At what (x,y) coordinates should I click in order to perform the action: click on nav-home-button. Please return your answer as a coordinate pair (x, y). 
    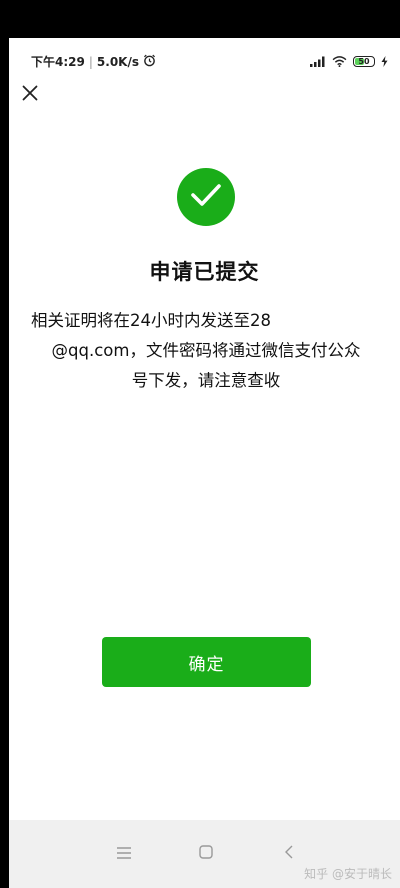
    Looking at the image, I should click on (206, 853).